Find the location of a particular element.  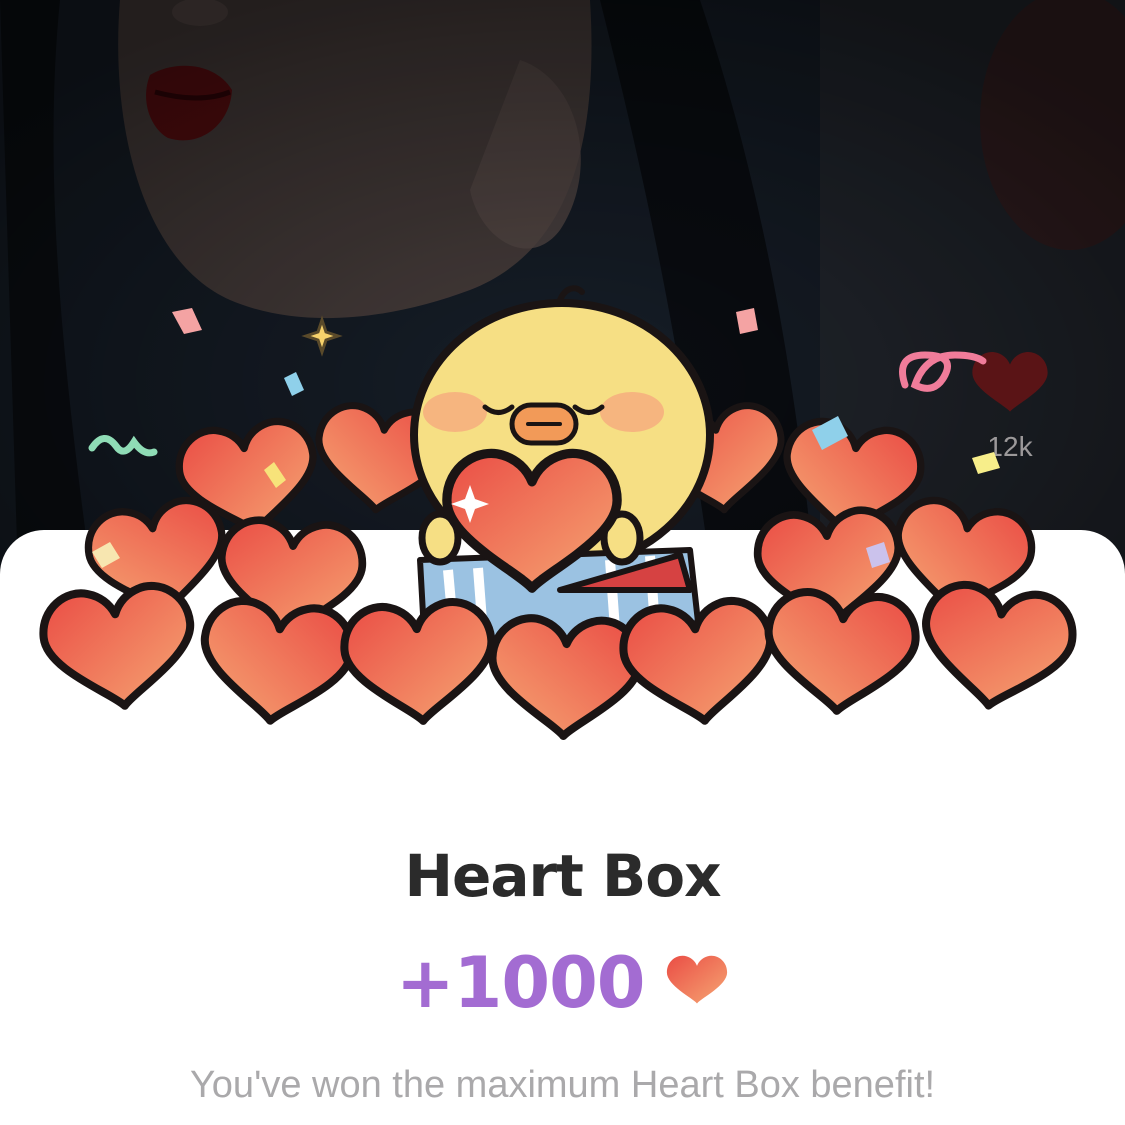

reward-amount: +1000 is located at coordinates (520, 983).